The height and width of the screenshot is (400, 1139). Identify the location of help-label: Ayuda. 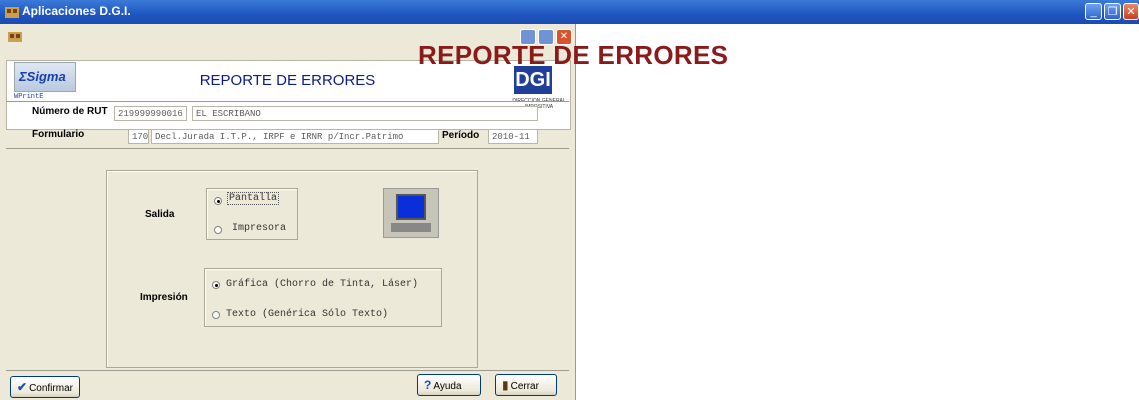
(447, 386).